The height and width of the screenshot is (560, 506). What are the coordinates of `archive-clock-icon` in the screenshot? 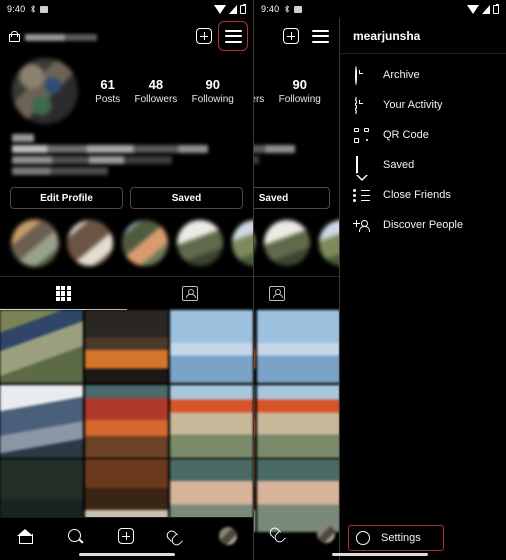 It's located at (361, 75).